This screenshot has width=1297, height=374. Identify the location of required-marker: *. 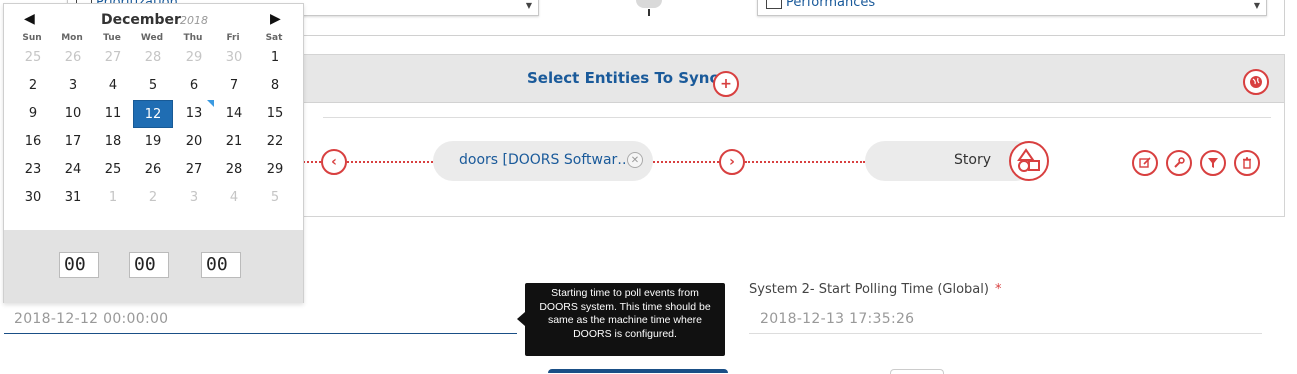
(998, 289).